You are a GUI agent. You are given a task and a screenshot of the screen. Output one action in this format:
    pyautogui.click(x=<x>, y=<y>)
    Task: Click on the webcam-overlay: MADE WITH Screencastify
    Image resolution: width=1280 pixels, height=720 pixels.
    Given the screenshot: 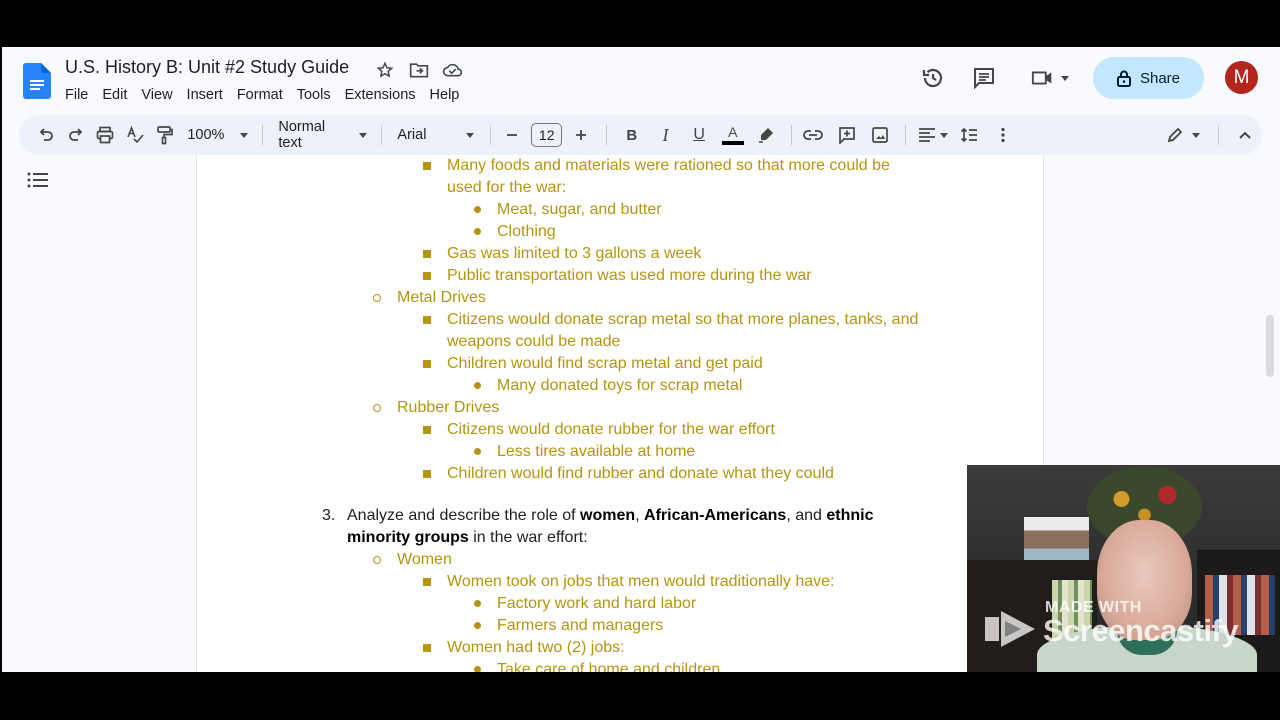 What is the action you would take?
    pyautogui.click(x=1123, y=568)
    